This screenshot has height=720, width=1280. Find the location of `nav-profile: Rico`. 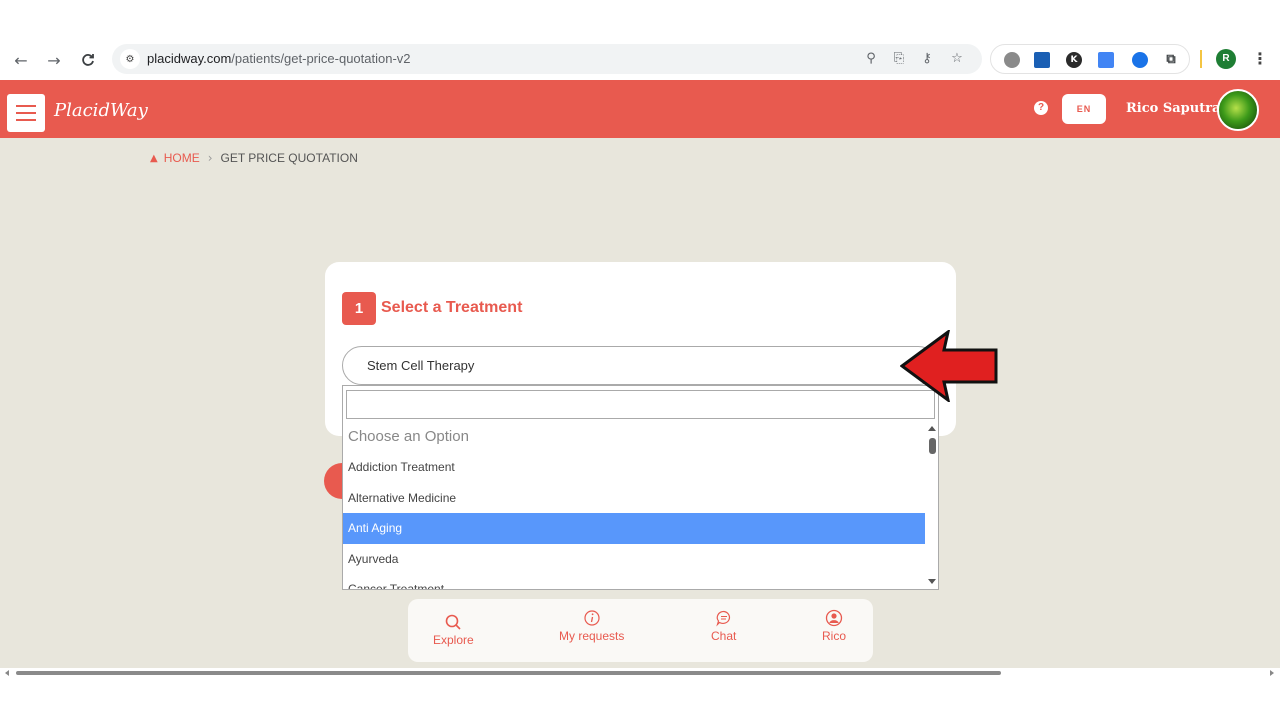

nav-profile: Rico is located at coordinates (834, 626).